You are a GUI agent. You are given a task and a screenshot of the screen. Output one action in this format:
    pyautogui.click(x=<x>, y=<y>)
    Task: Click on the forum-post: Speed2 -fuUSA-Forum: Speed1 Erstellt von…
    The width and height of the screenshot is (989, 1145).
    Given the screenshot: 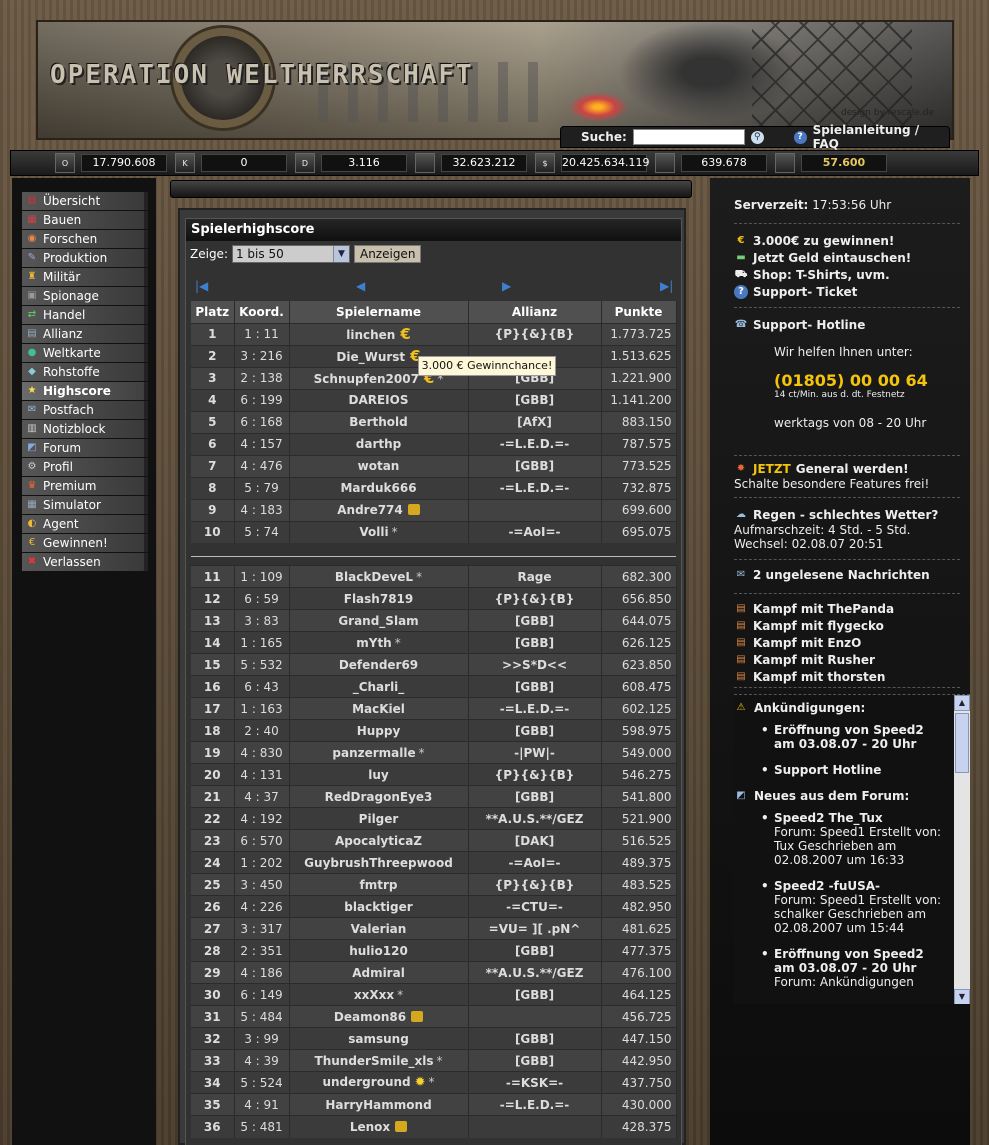 What is the action you would take?
    pyautogui.click(x=852, y=907)
    